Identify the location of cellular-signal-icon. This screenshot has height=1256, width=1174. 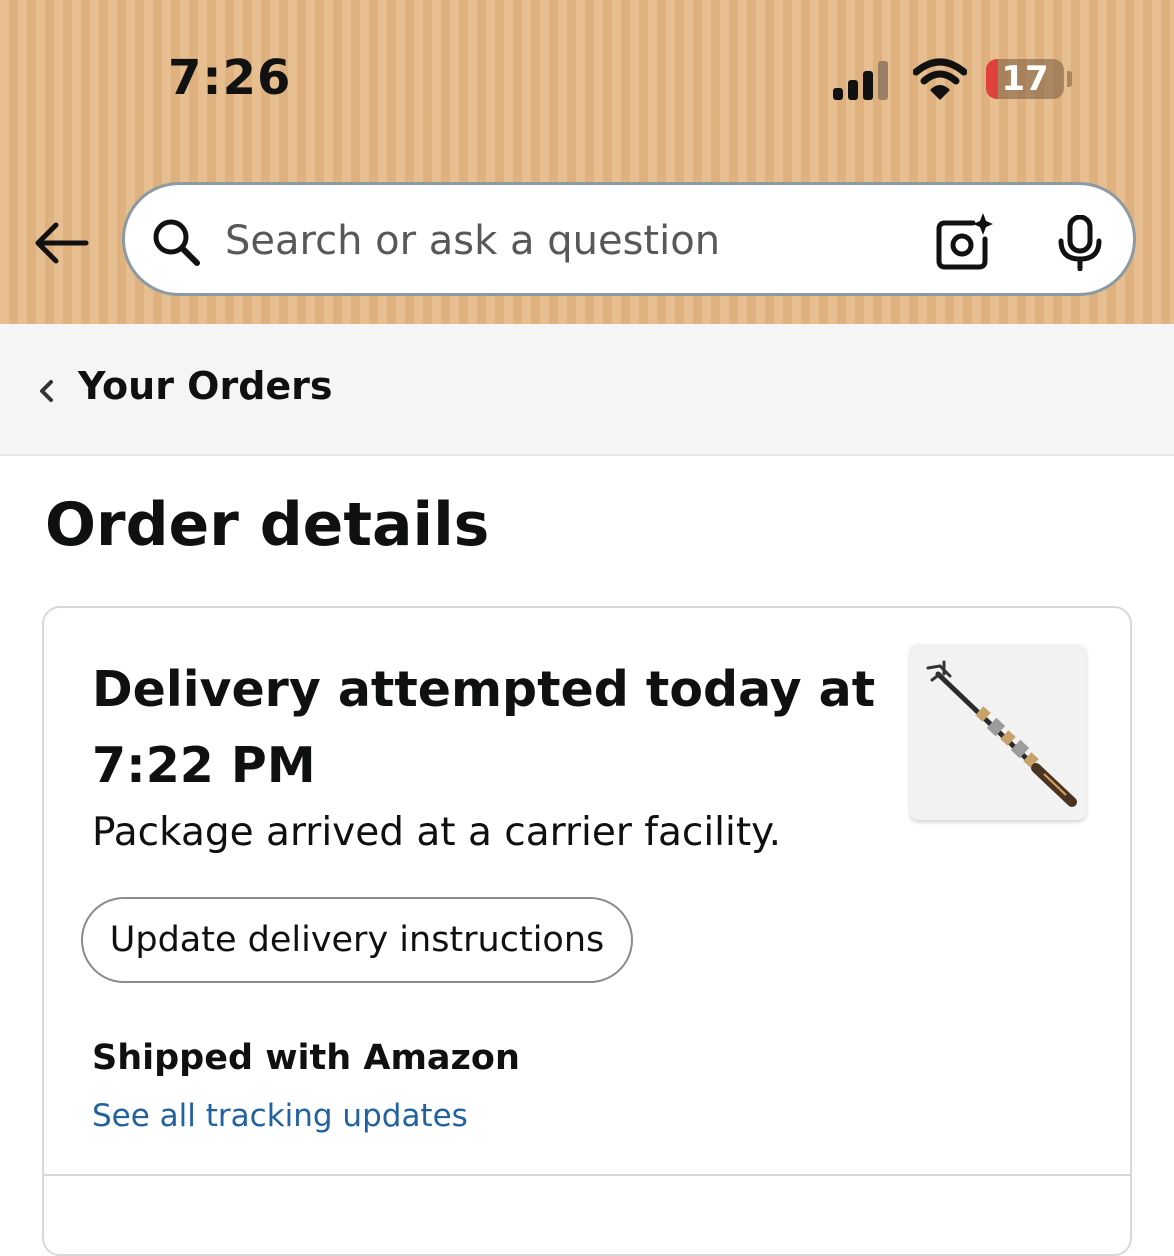
(860, 80).